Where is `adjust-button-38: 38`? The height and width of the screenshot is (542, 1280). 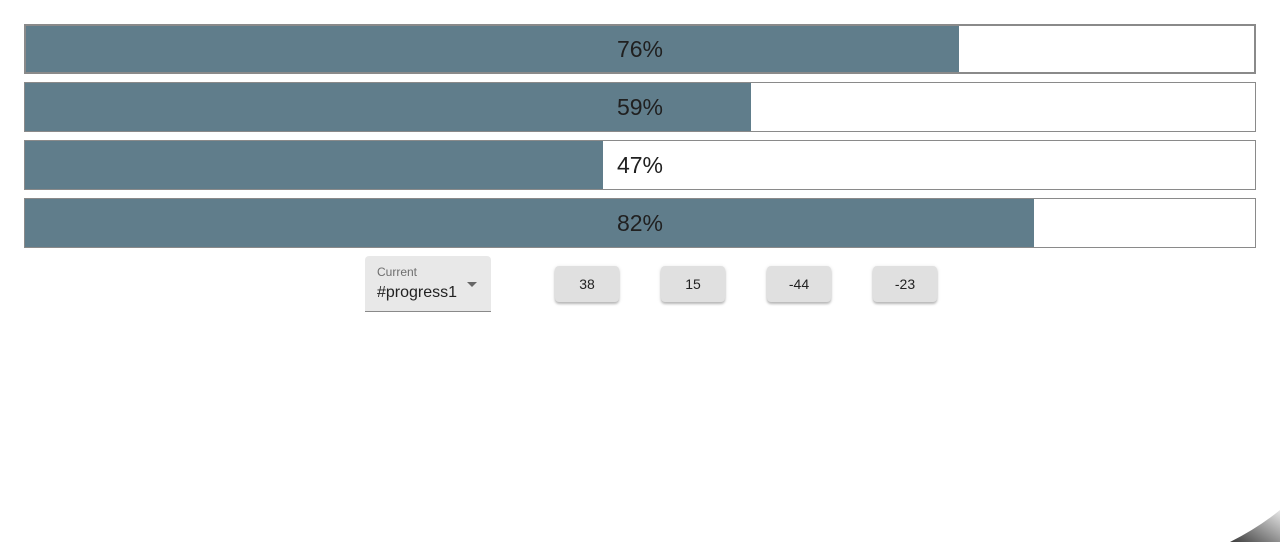 adjust-button-38: 38 is located at coordinates (587, 284).